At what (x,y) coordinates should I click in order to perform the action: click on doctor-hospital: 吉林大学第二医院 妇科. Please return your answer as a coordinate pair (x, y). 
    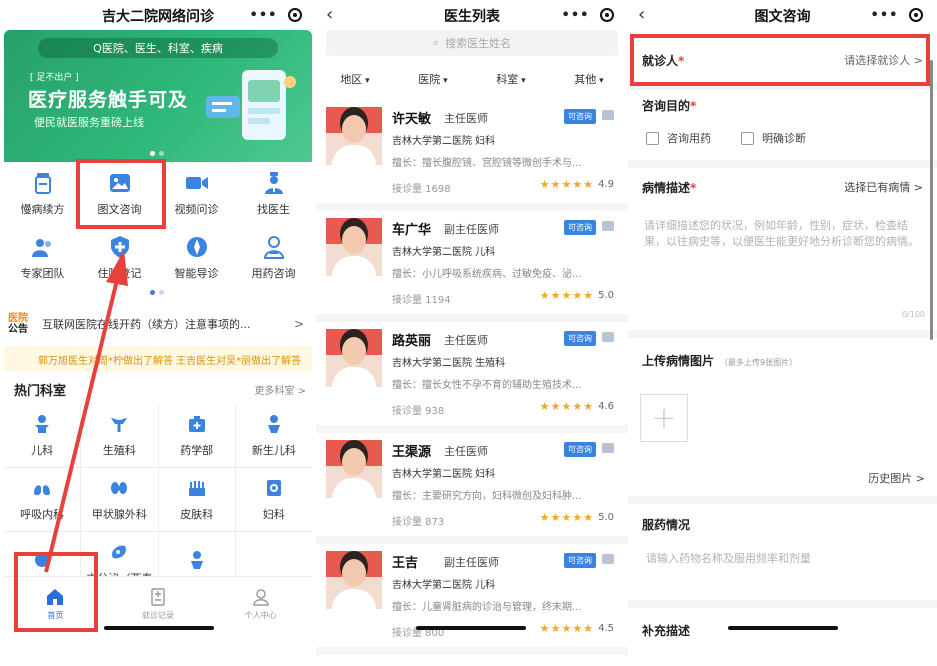
    Looking at the image, I should click on (444, 474).